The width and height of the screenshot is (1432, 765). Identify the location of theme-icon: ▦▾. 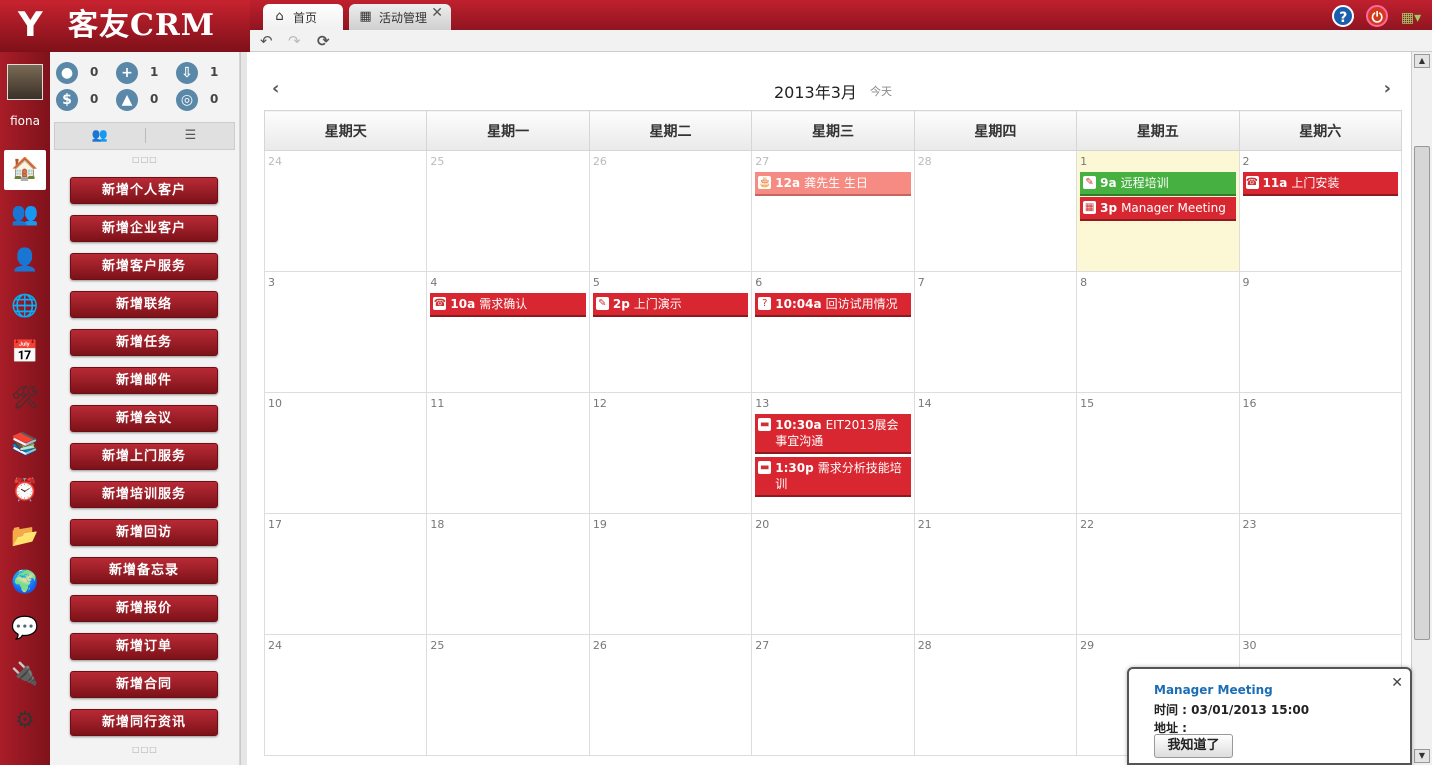
(1411, 18).